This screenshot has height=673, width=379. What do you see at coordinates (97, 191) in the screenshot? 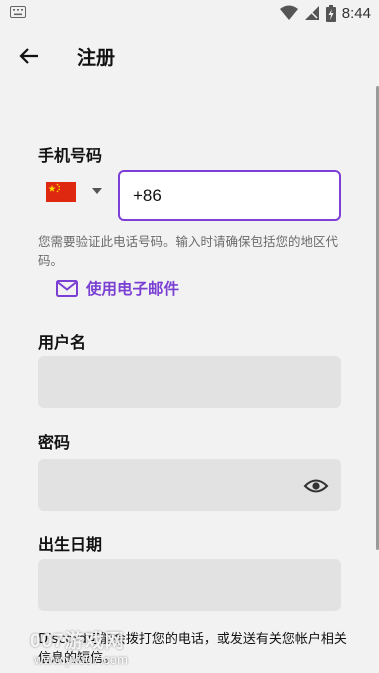
I see `chevron-down-icon` at bounding box center [97, 191].